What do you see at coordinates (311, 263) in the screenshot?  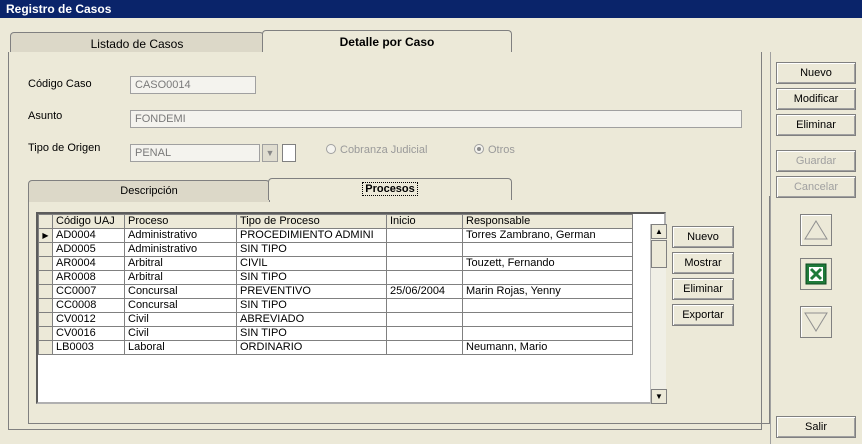 I see `table-cell: CIVIL` at bounding box center [311, 263].